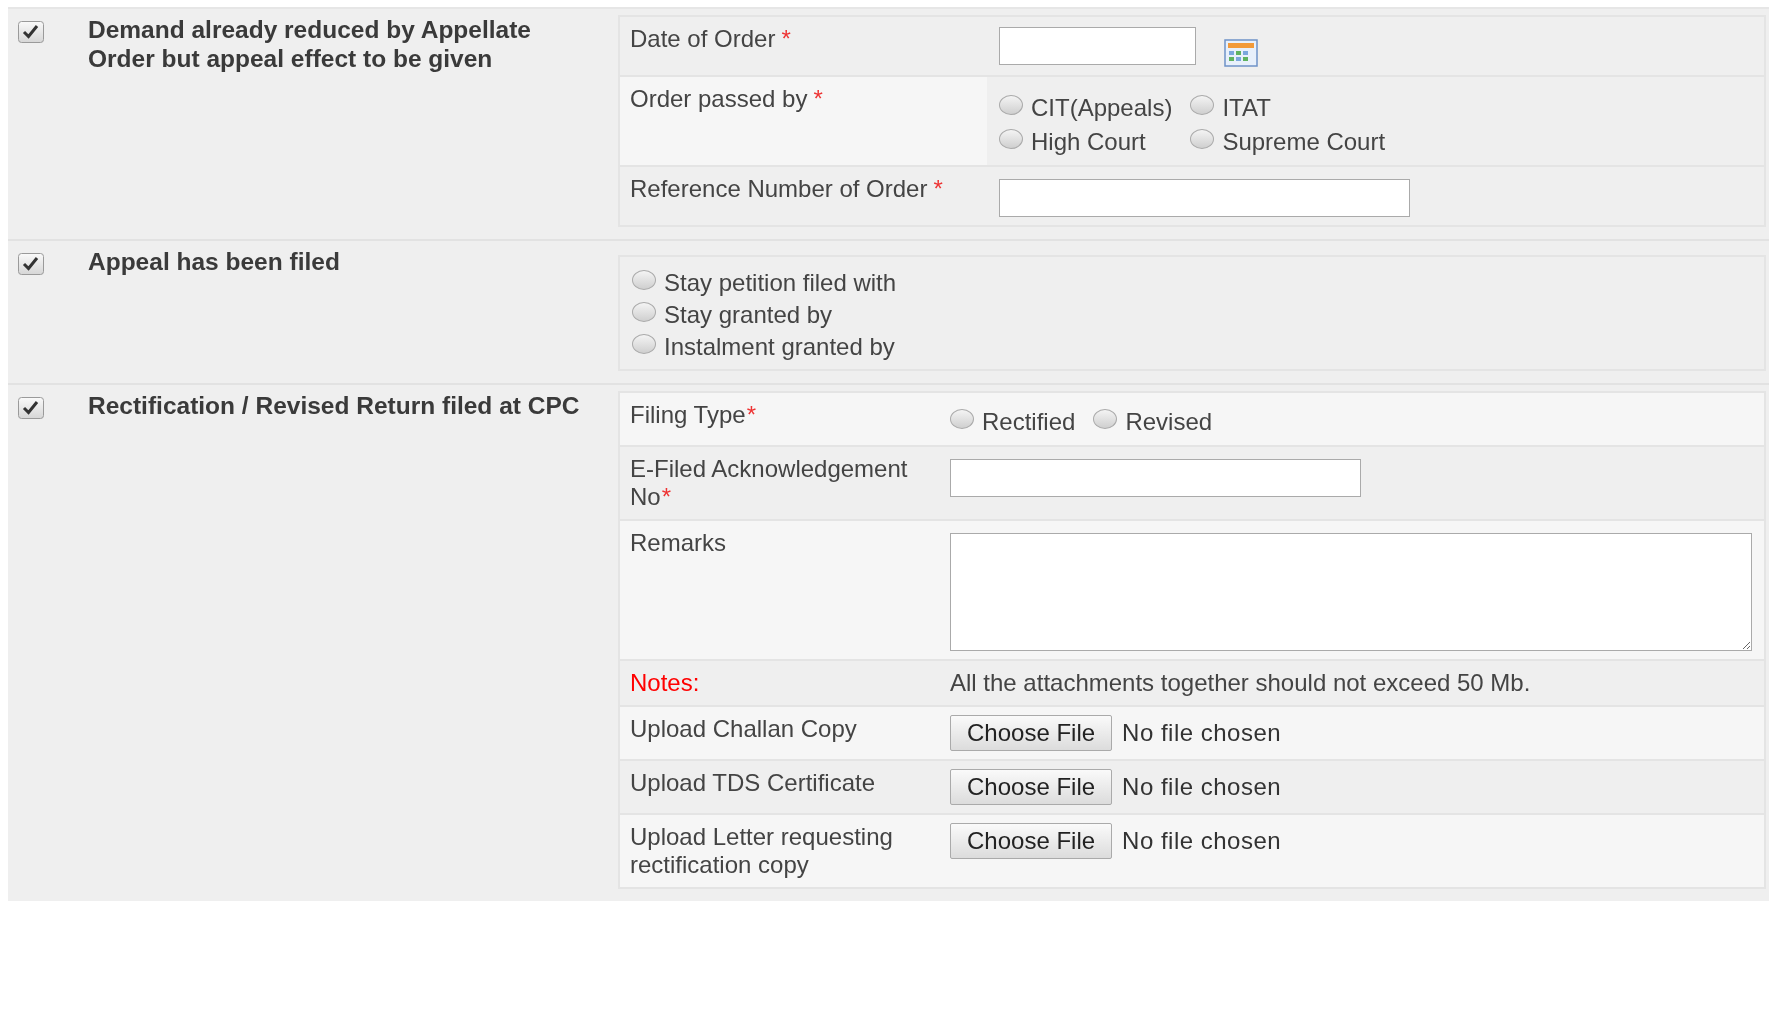 Image resolution: width=1769 pixels, height=1033 pixels. Describe the element at coordinates (1086, 142) in the screenshot. I see `radio-option: High Court` at that location.